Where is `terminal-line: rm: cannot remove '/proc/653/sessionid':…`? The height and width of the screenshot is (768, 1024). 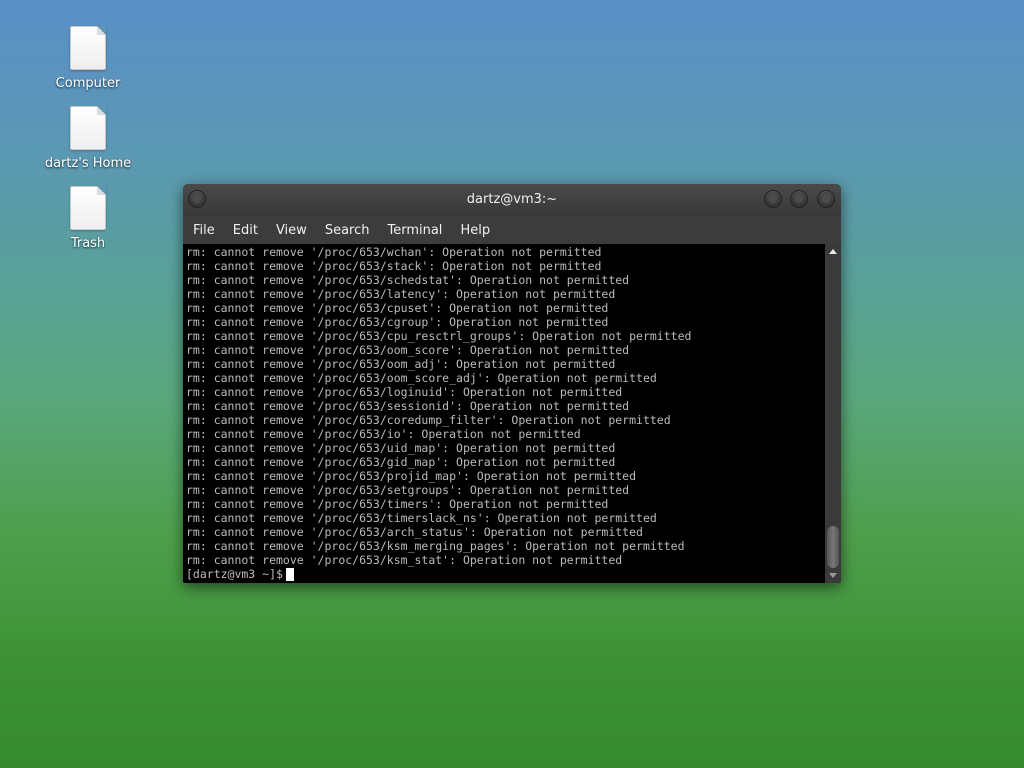
terminal-line: rm: cannot remove '/proc/653/sessionid':… is located at coordinates (408, 406).